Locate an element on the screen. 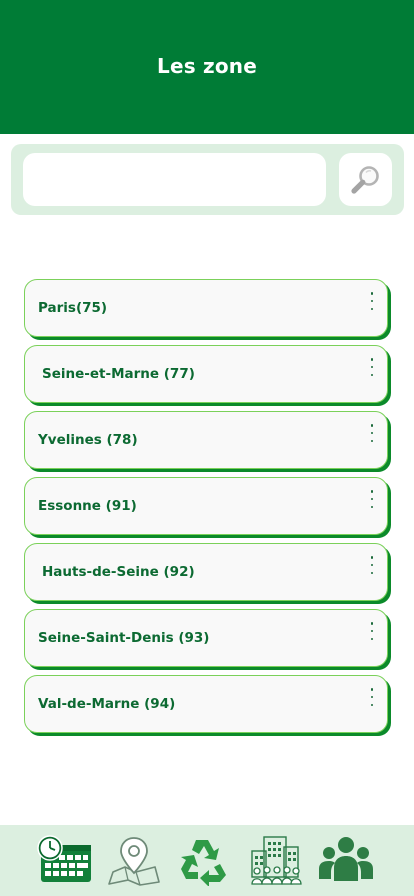  search-bar is located at coordinates (207, 179).